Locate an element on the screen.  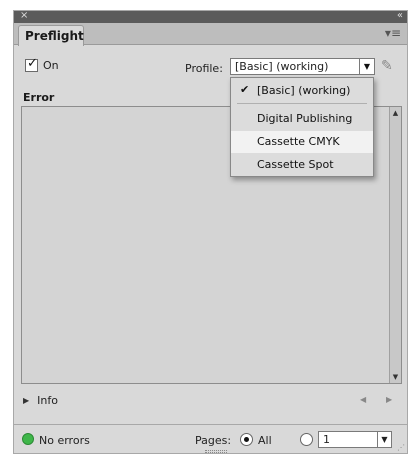
scroll-down-icon: ▼ is located at coordinates (395, 377).